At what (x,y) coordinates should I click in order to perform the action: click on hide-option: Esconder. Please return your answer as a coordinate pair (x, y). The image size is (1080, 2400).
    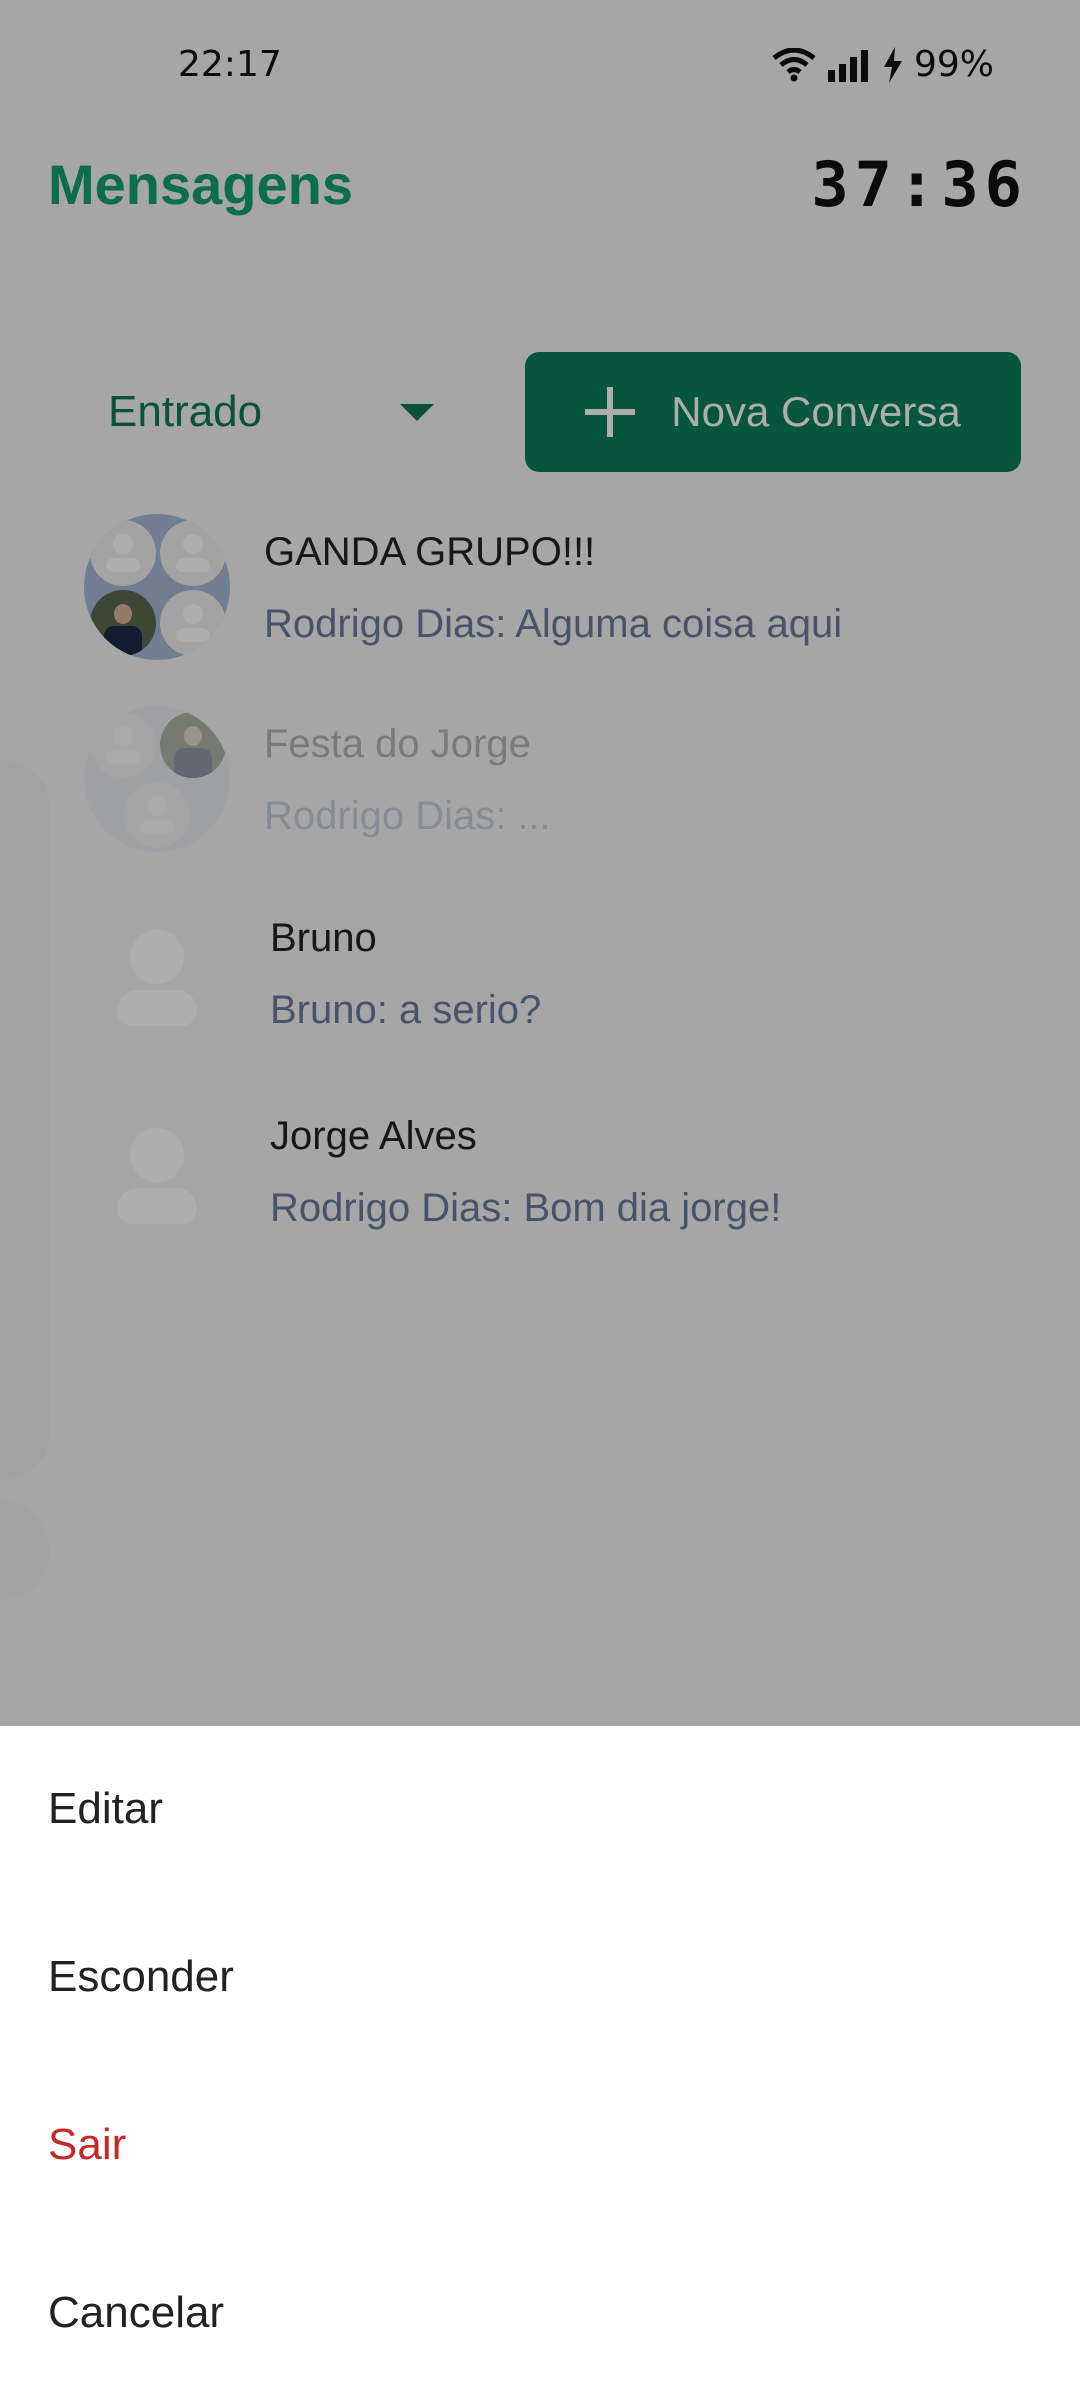
    Looking at the image, I should click on (141, 1977).